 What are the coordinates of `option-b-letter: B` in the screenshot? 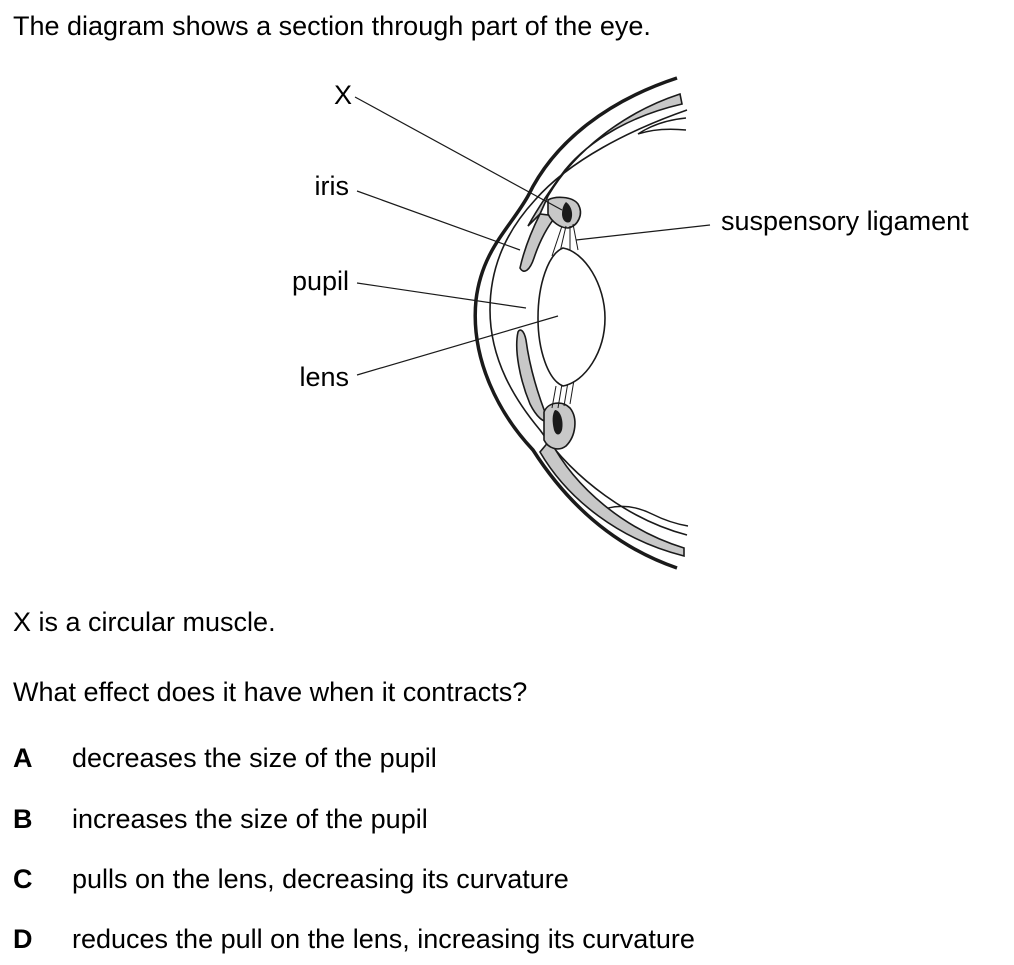 It's located at (23, 819).